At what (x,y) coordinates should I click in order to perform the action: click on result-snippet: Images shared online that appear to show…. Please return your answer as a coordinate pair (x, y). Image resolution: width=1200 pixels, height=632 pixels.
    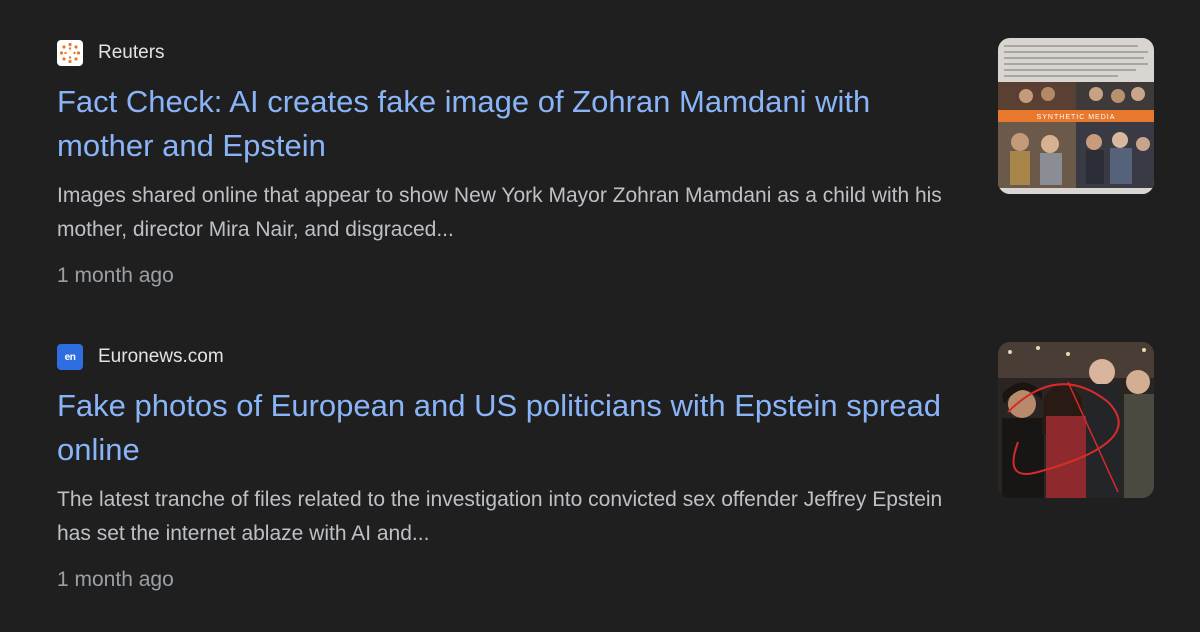
    Looking at the image, I should click on (499, 212).